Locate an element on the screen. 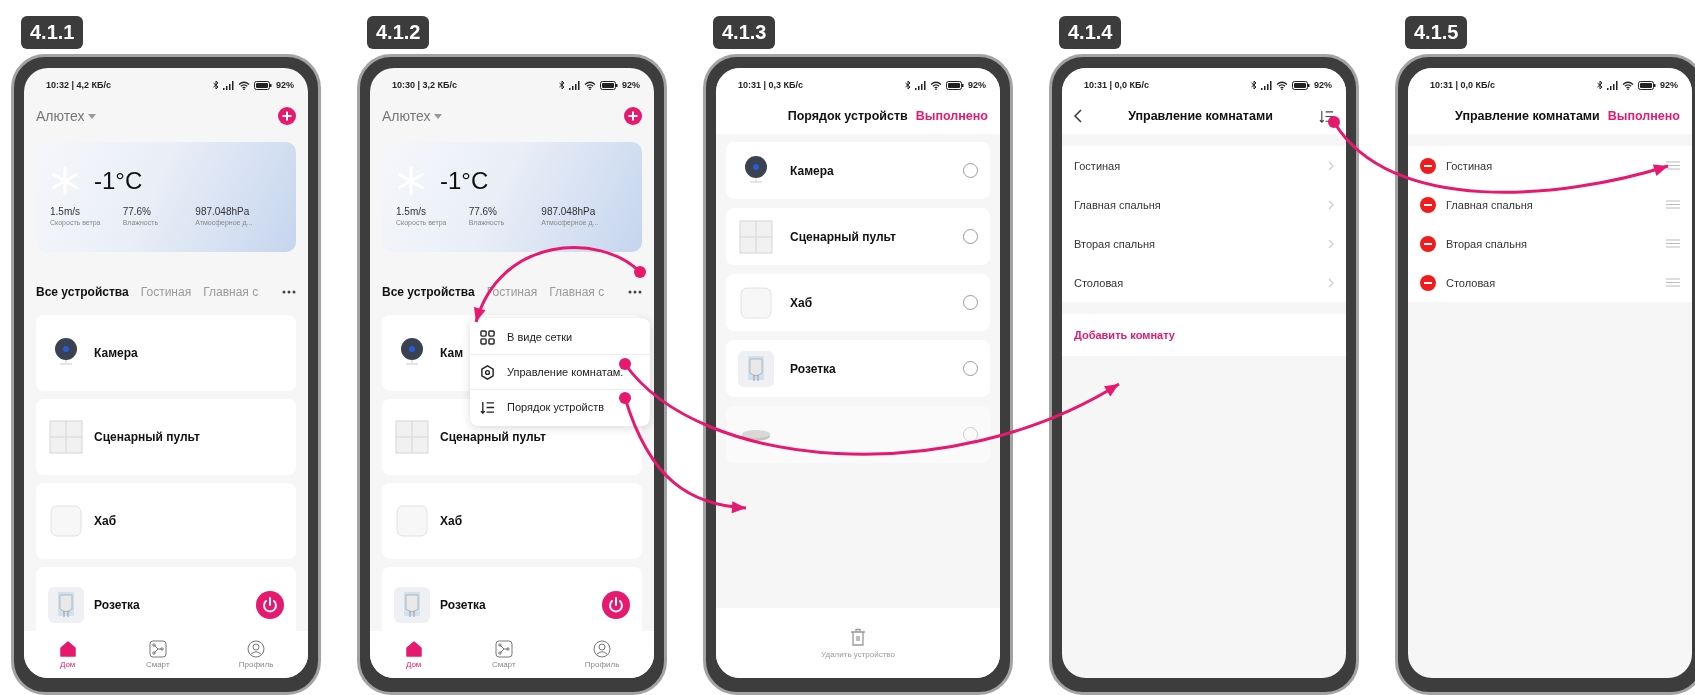  sort-icon is located at coordinates (1326, 116).